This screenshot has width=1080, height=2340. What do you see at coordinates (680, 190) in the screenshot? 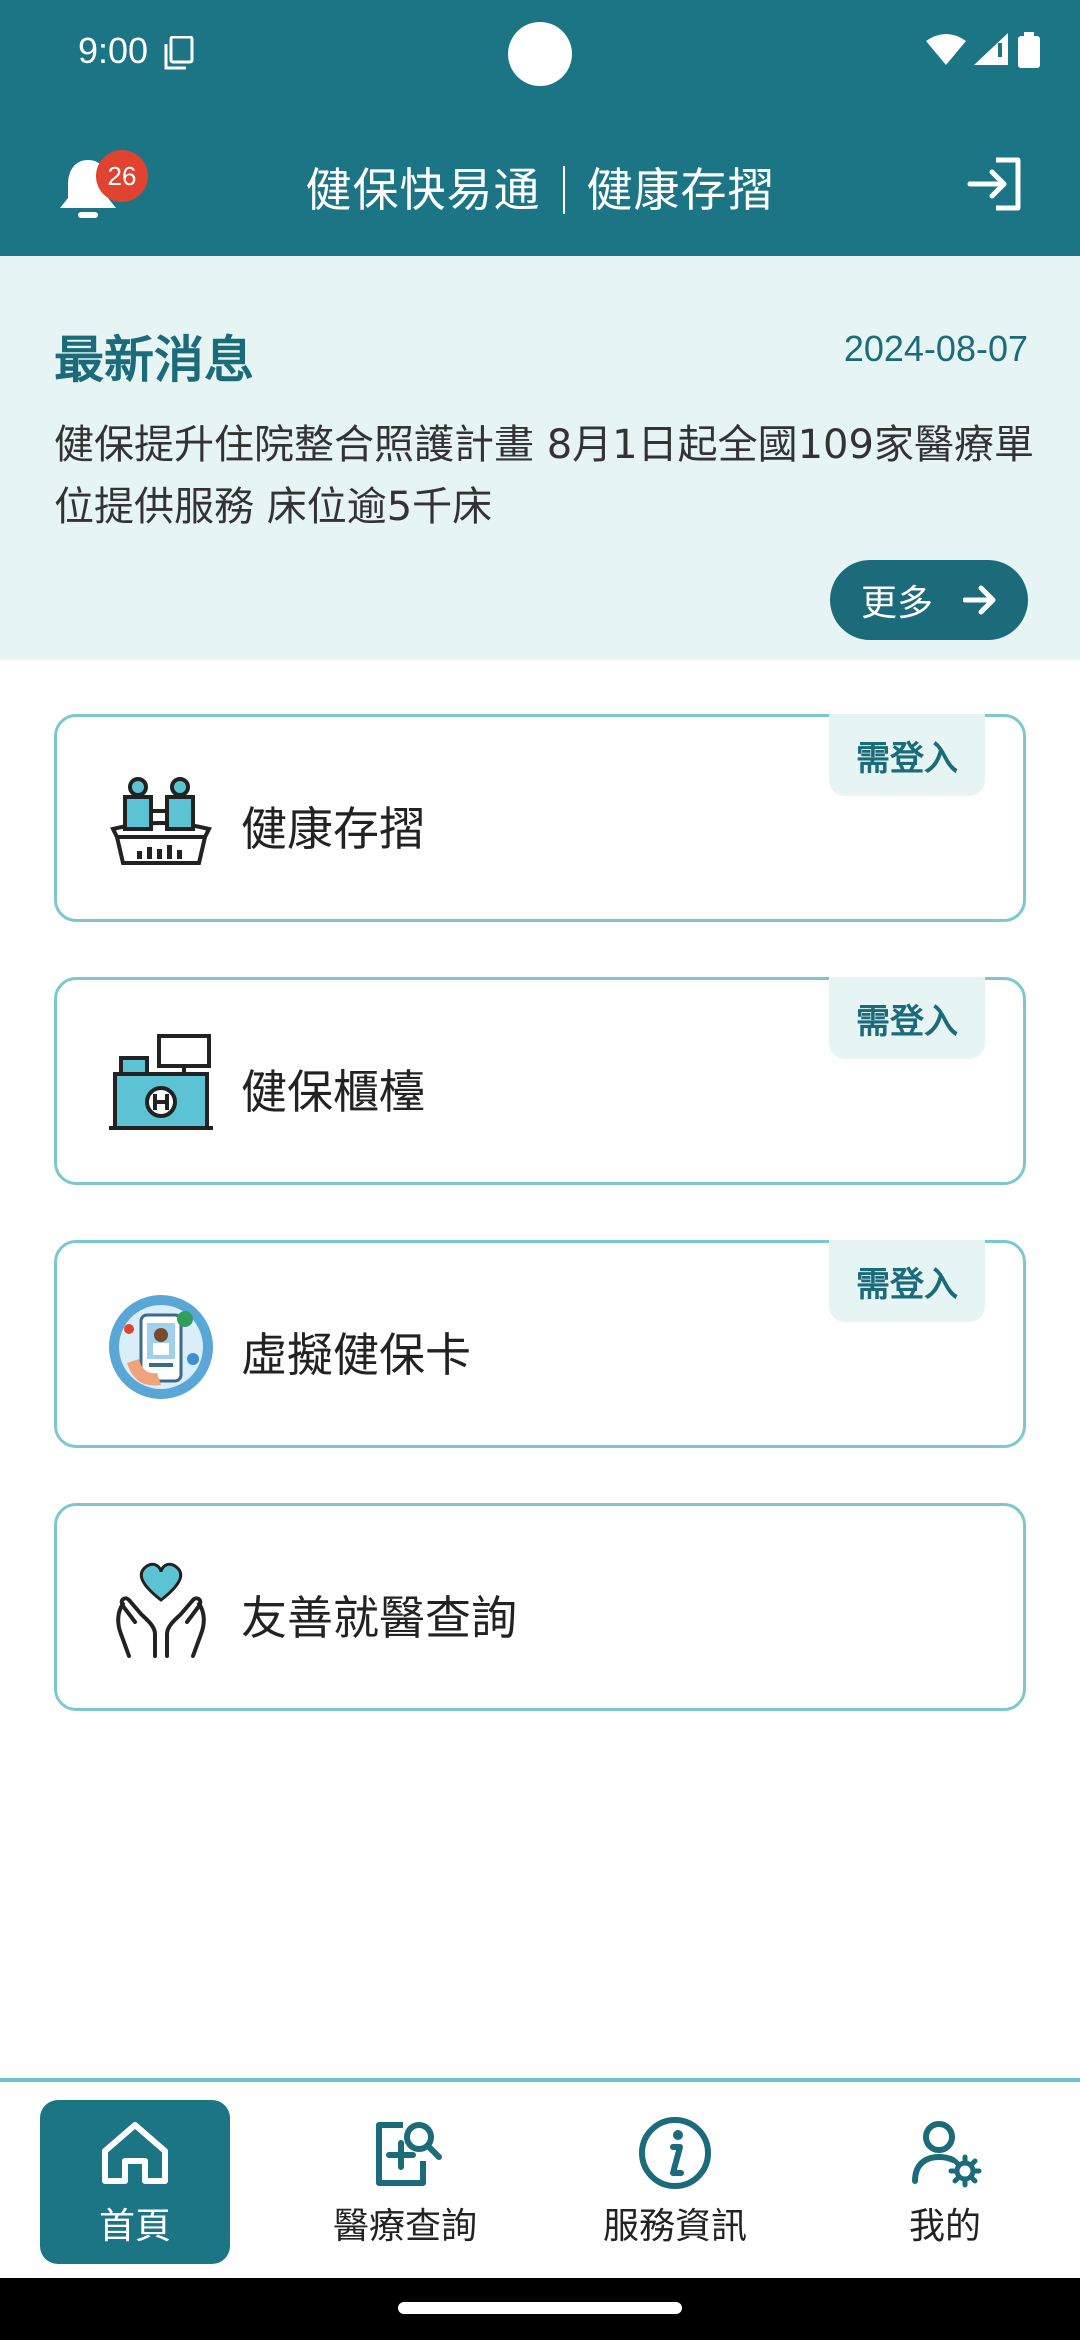
I see `section-name: 健康存摺` at bounding box center [680, 190].